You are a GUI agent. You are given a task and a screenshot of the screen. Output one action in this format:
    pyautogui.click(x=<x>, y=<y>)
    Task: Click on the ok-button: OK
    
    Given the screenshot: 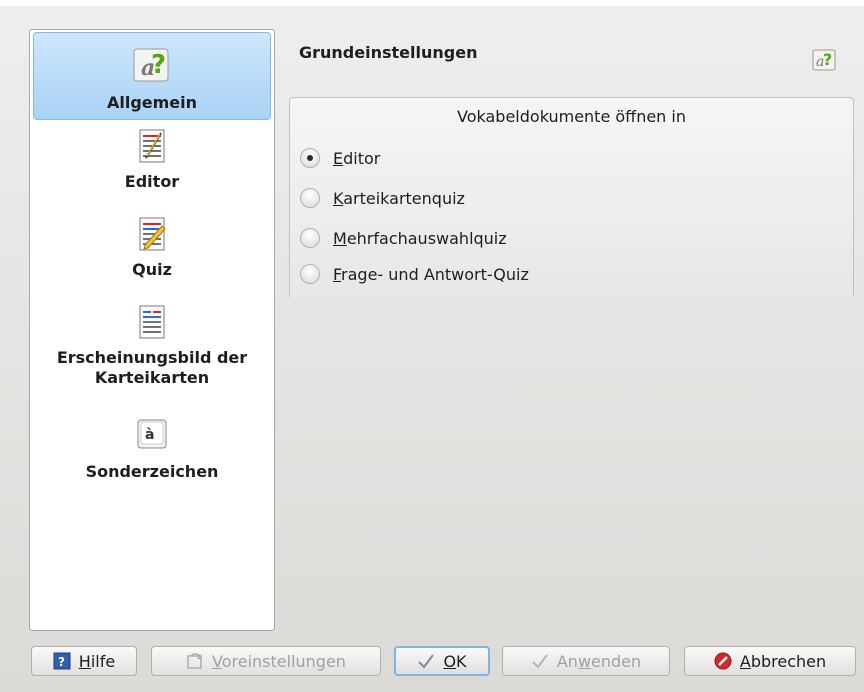 What is the action you would take?
    pyautogui.click(x=442, y=661)
    